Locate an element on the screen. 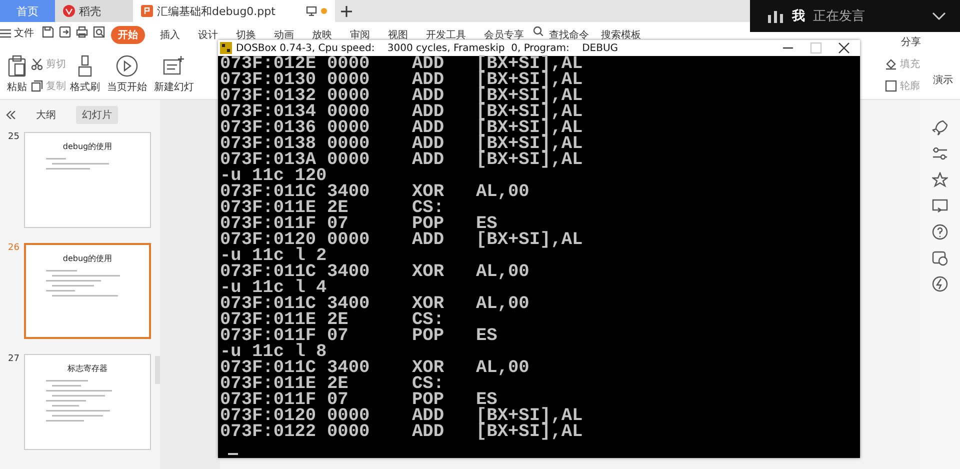  tab: 汇编基础和debug0.ppt is located at coordinates (234, 11).